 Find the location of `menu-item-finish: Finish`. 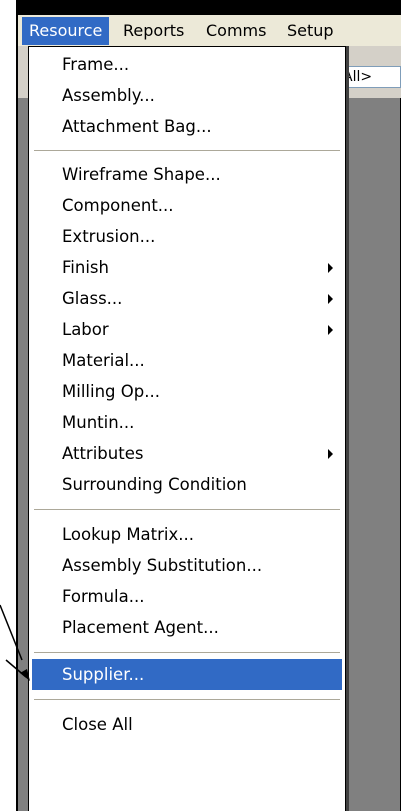

menu-item-finish: Finish is located at coordinates (187, 267).